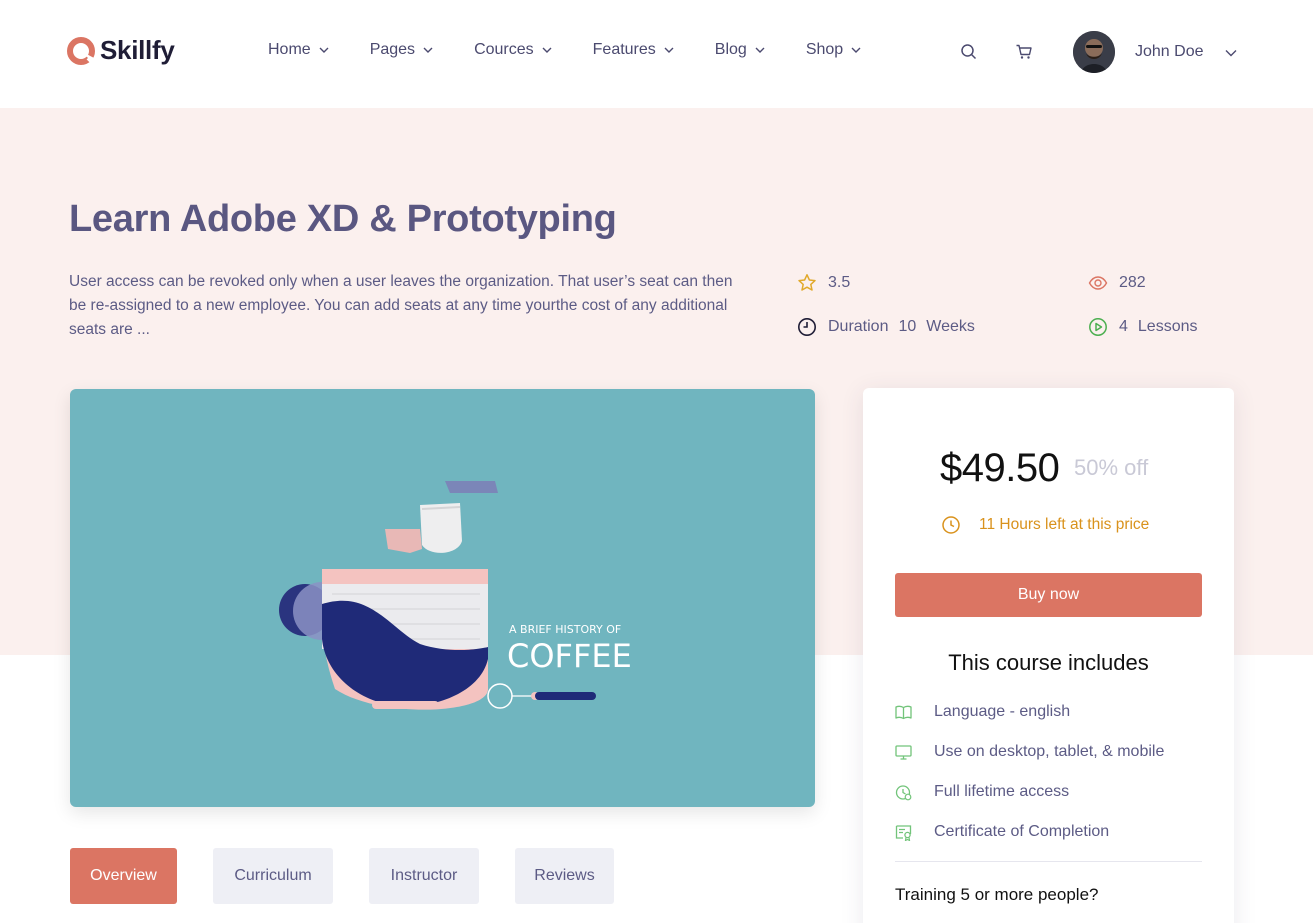 The height and width of the screenshot is (923, 1313). Describe the element at coordinates (455, 595) in the screenshot. I see `coffee-illustration: A BRIEF HISTORY OF COFFEE` at that location.